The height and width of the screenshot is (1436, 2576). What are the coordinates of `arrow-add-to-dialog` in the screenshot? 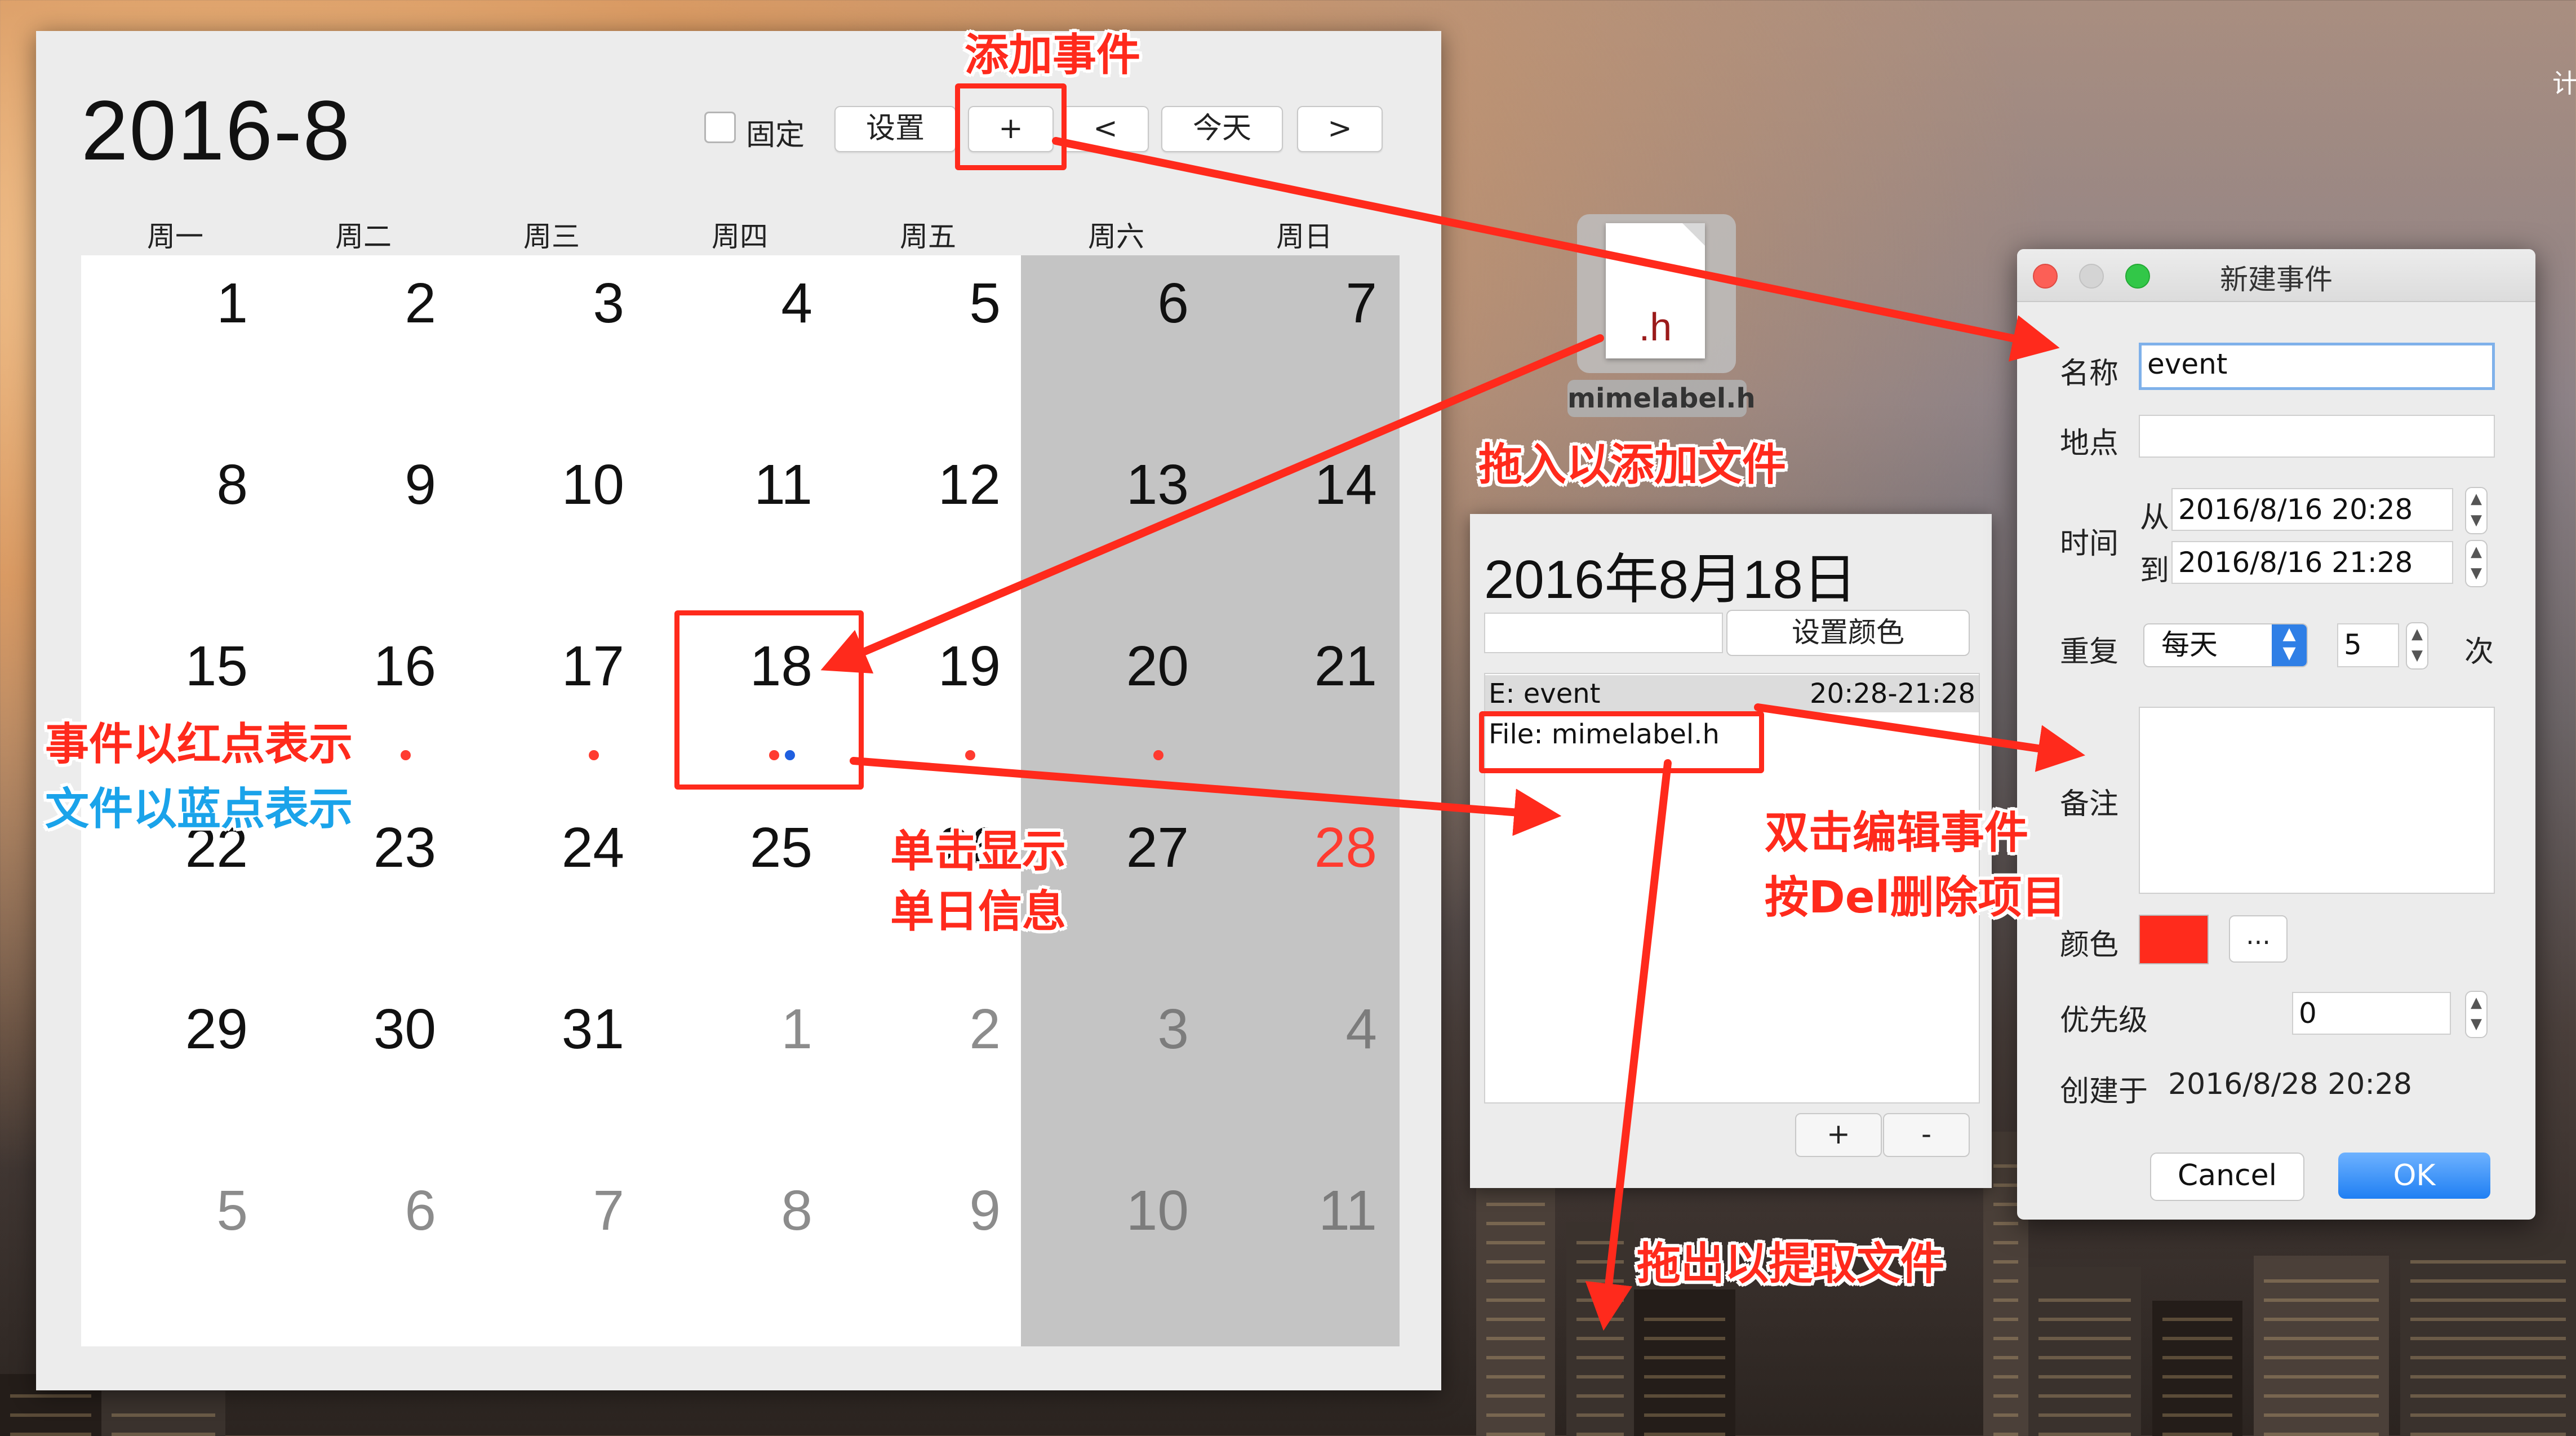 It's located at (1556, 249).